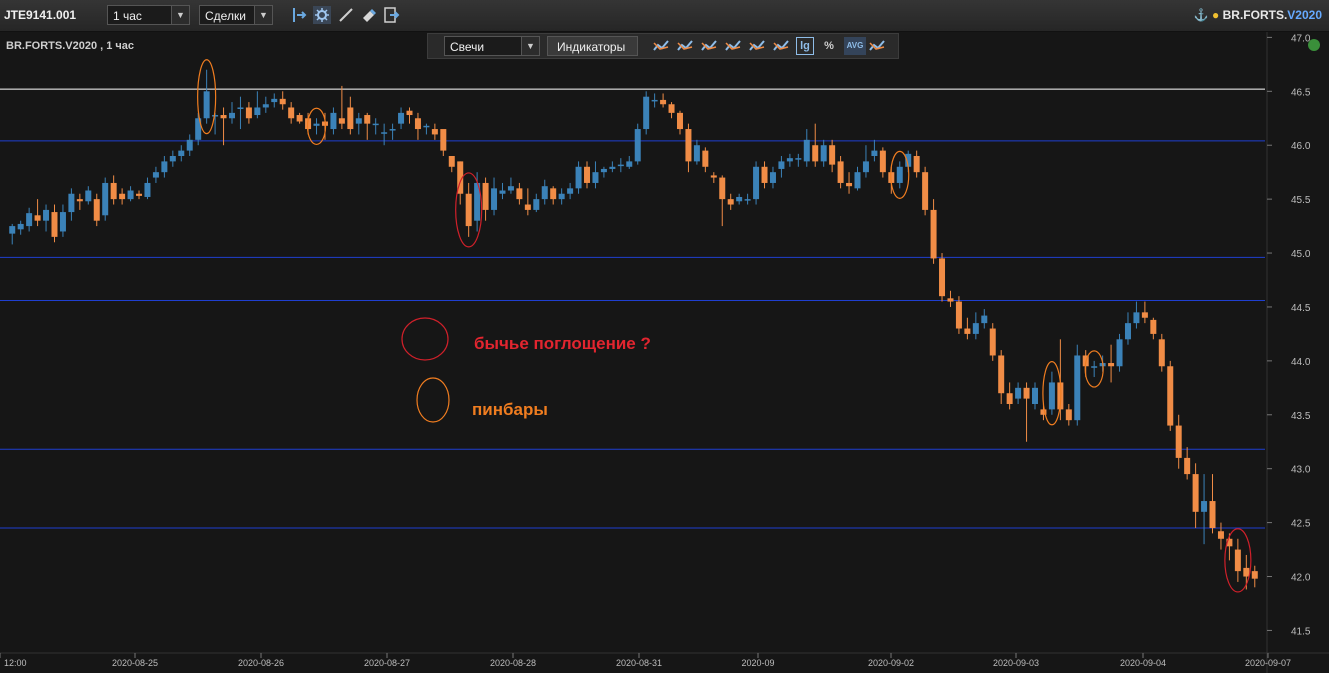 Image resolution: width=1329 pixels, height=673 pixels. I want to click on cursor-icon, so click(299, 15).